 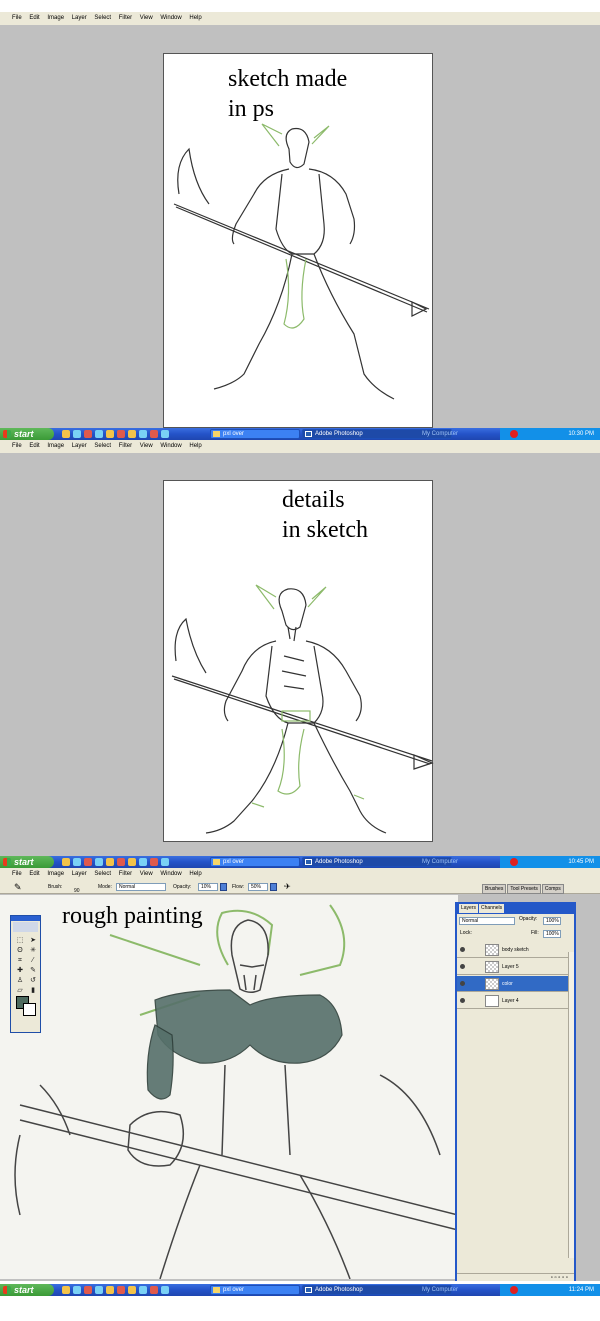 What do you see at coordinates (33, 940) in the screenshot?
I see `move-tool-icon: ➤` at bounding box center [33, 940].